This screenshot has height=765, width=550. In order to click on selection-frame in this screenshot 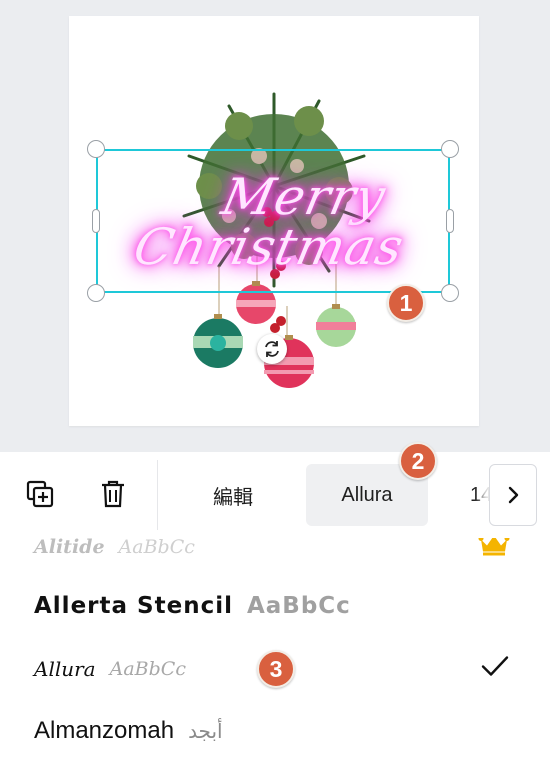, I will do `click(273, 221)`.